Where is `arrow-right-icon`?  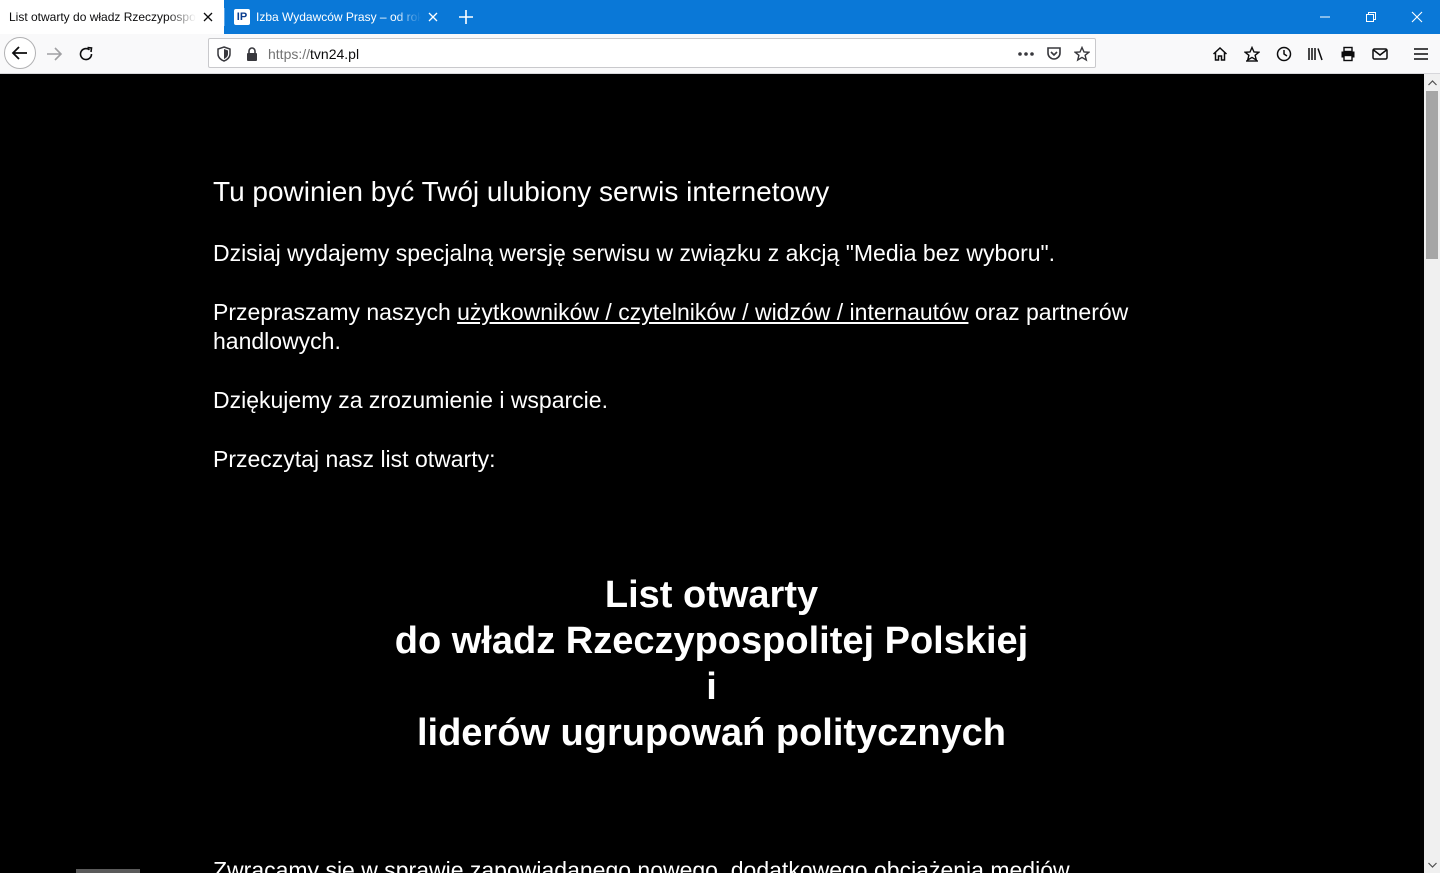
arrow-right-icon is located at coordinates (55, 54).